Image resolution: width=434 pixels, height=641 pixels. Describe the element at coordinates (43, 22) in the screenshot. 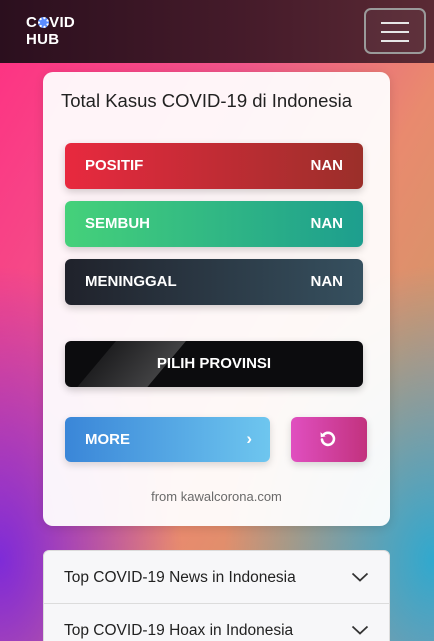

I see `virus-icon` at that location.